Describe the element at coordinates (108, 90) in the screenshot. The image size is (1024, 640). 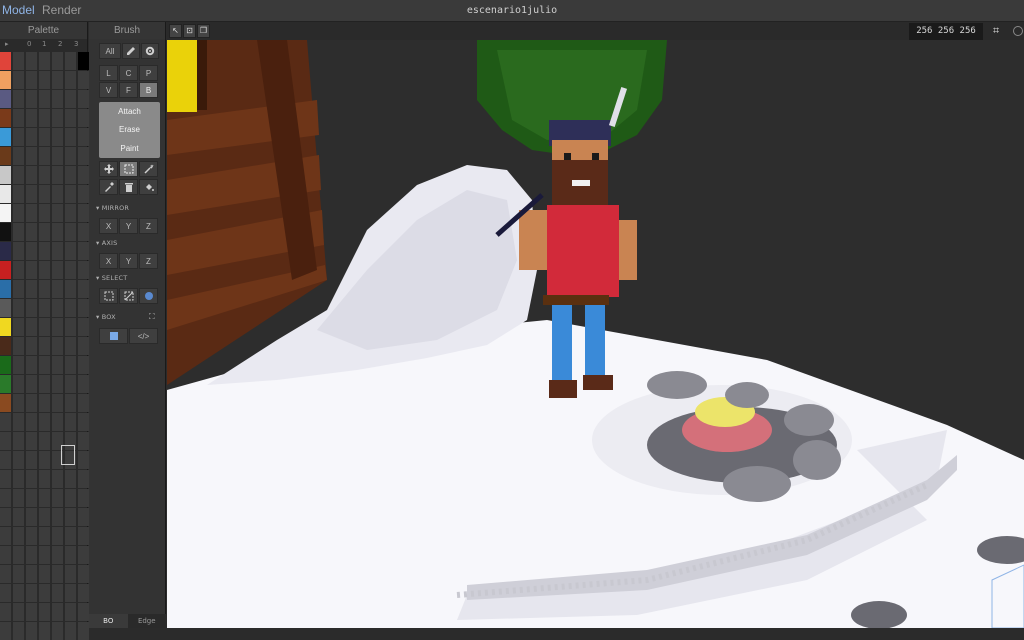
I see `brush-shape-v: V` at that location.